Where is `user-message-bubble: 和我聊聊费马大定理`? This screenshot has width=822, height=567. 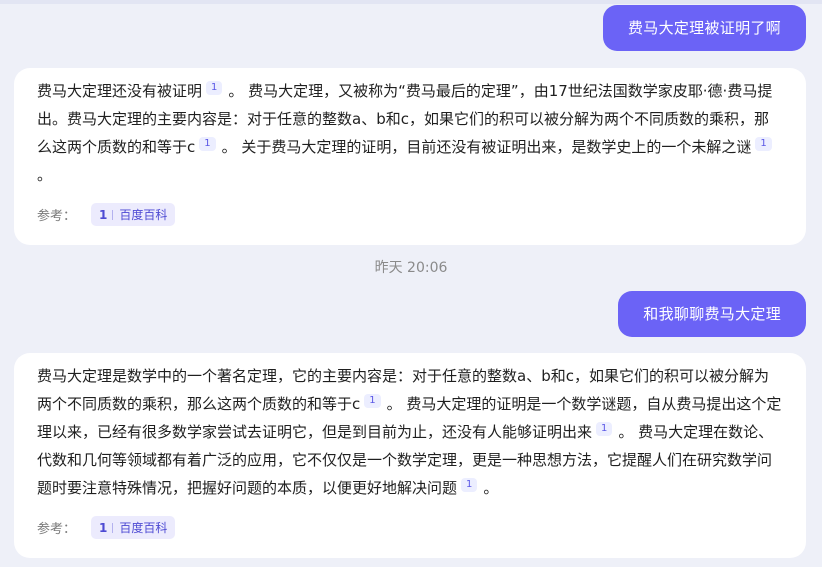
user-message-bubble: 和我聊聊费马大定理 is located at coordinates (712, 314).